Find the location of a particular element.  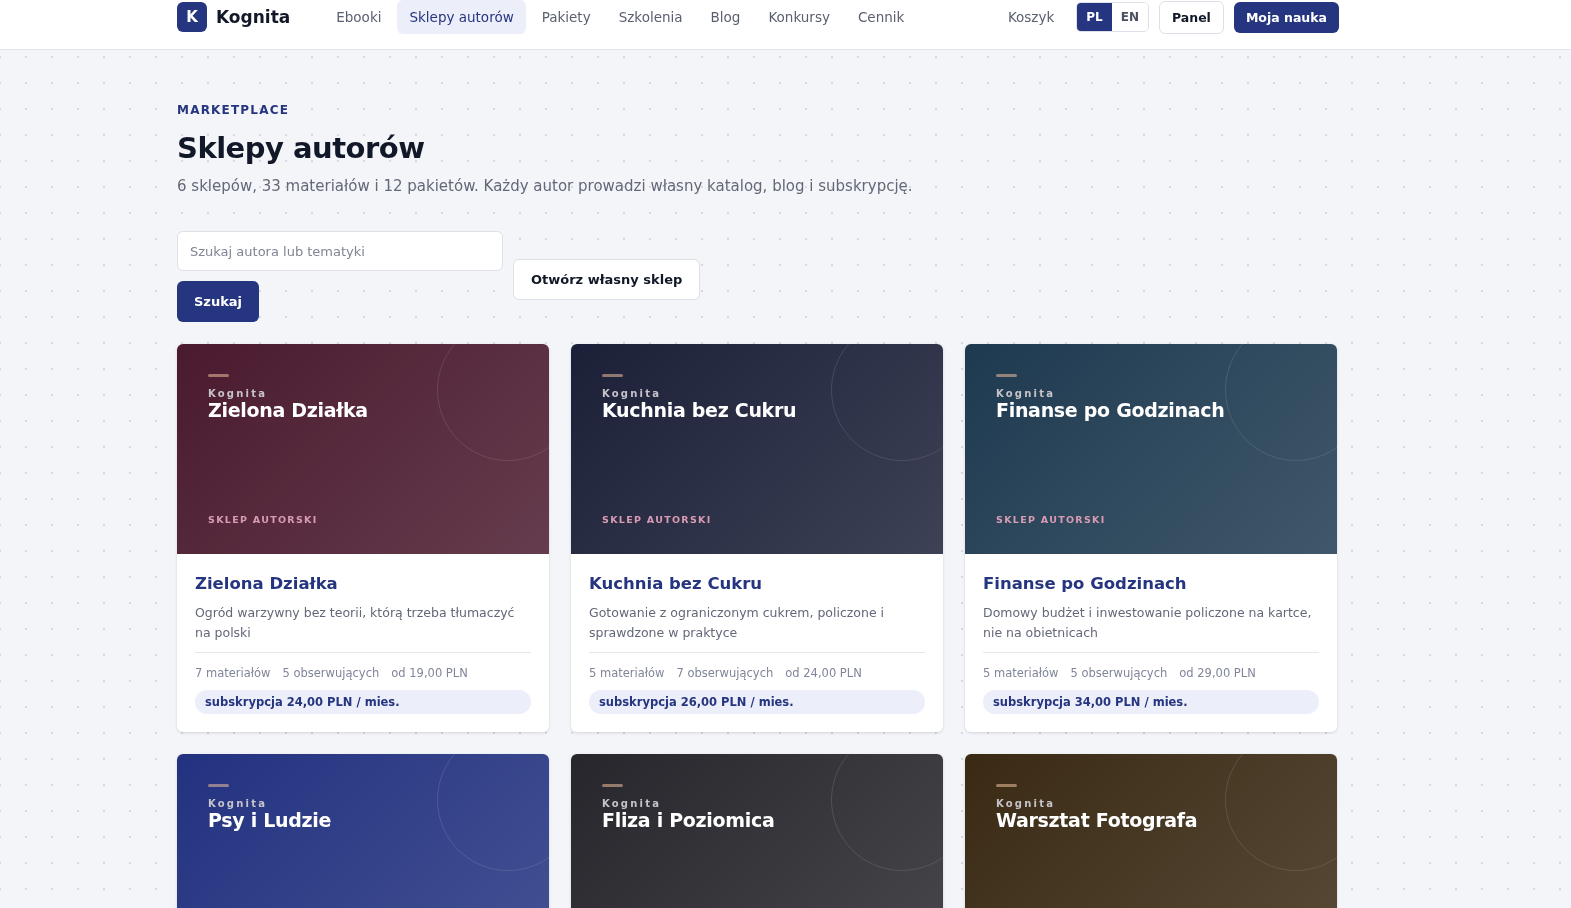

nav-link: Sklepy autorów is located at coordinates (461, 17).